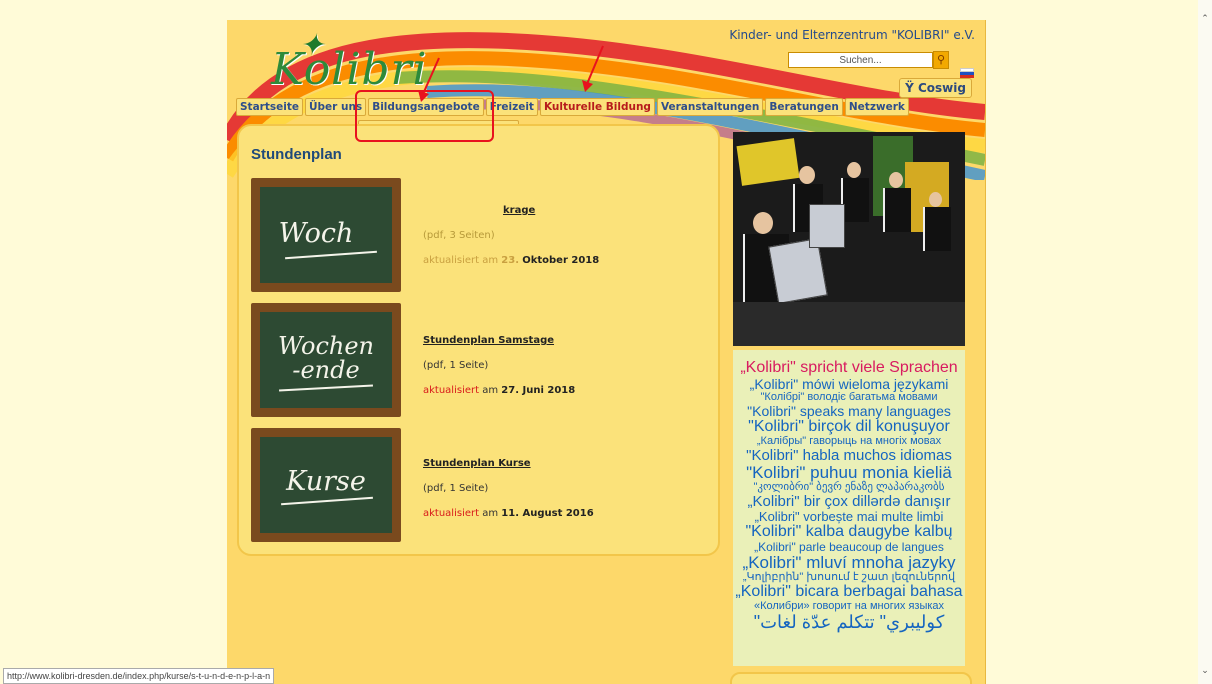 The height and width of the screenshot is (684, 1212). What do you see at coordinates (849, 622) in the screenshot?
I see `language-line: "كوليبري" تتكلم عدّة لغات` at bounding box center [849, 622].